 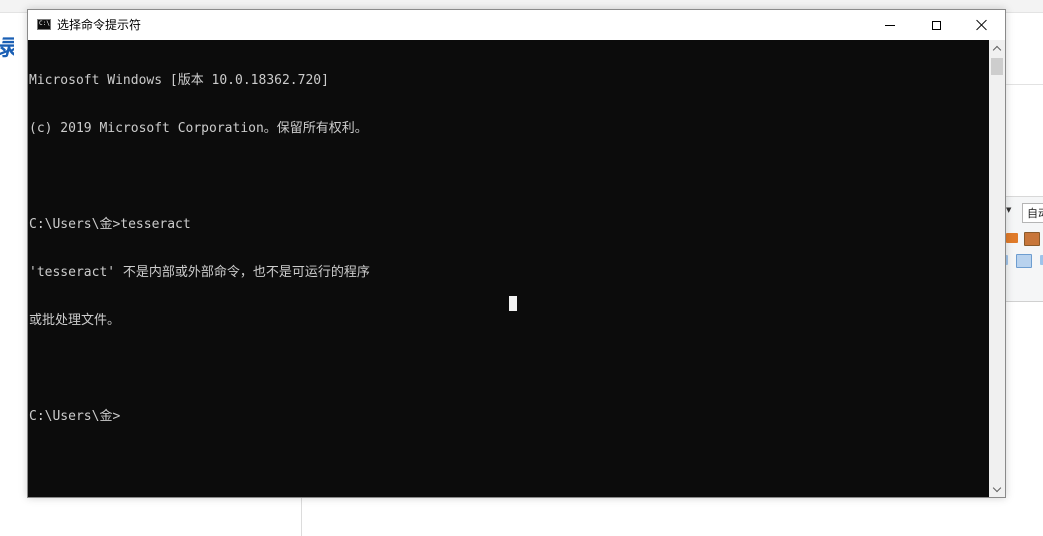 I want to click on console-prompt-line: C:\Users\金>, so click(x=199, y=417).